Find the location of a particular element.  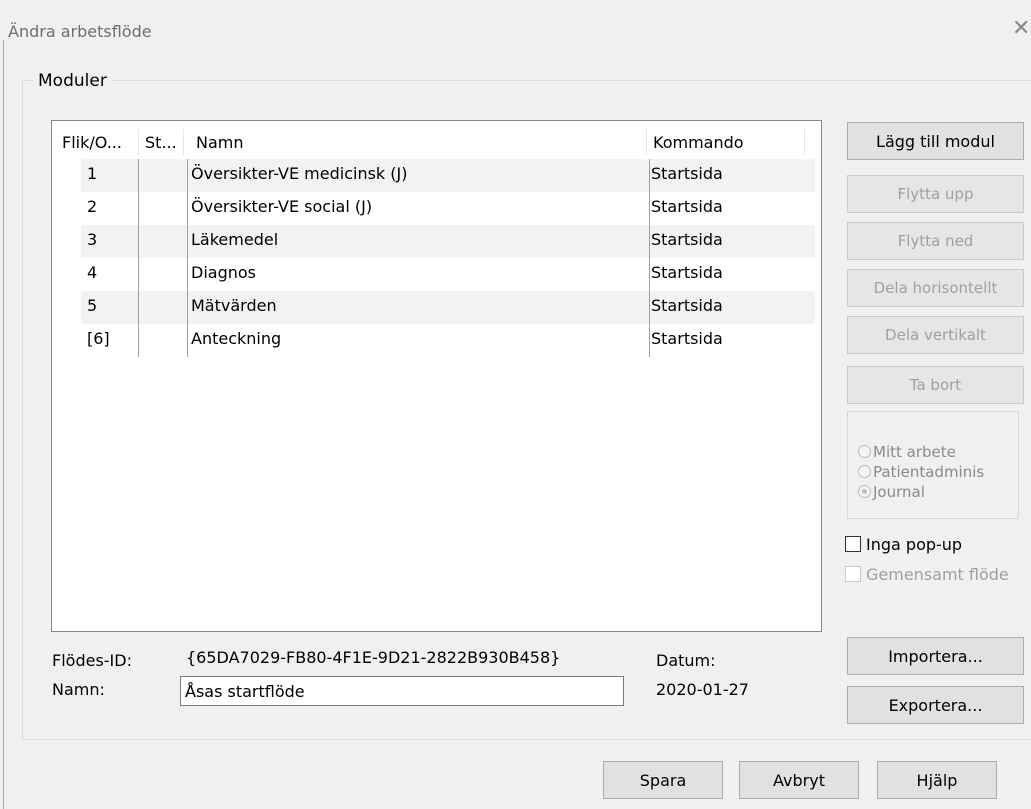

column-header-name: Namn is located at coordinates (220, 142).